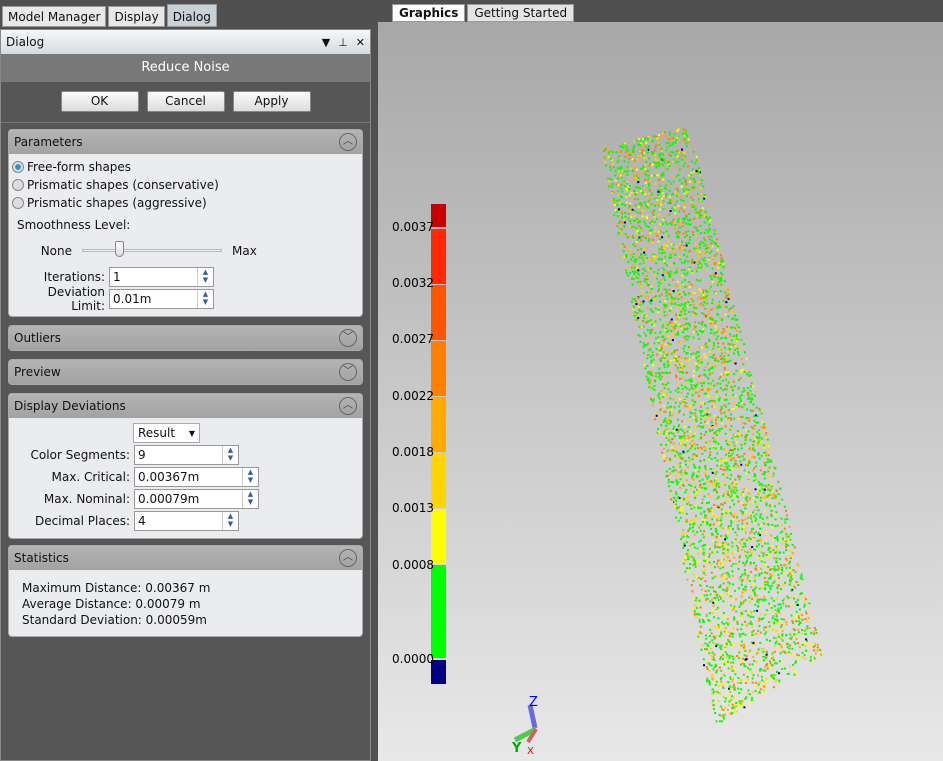  I want to click on outliers-section: Outliers ﹀, so click(185, 338).